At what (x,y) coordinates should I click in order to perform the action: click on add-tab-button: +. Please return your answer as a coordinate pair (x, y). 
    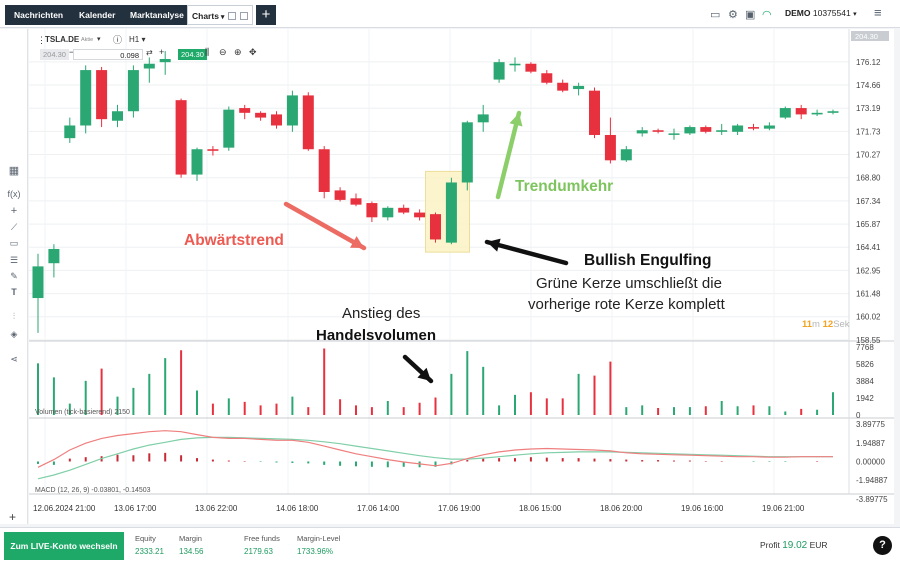
    Looking at the image, I should click on (266, 15).